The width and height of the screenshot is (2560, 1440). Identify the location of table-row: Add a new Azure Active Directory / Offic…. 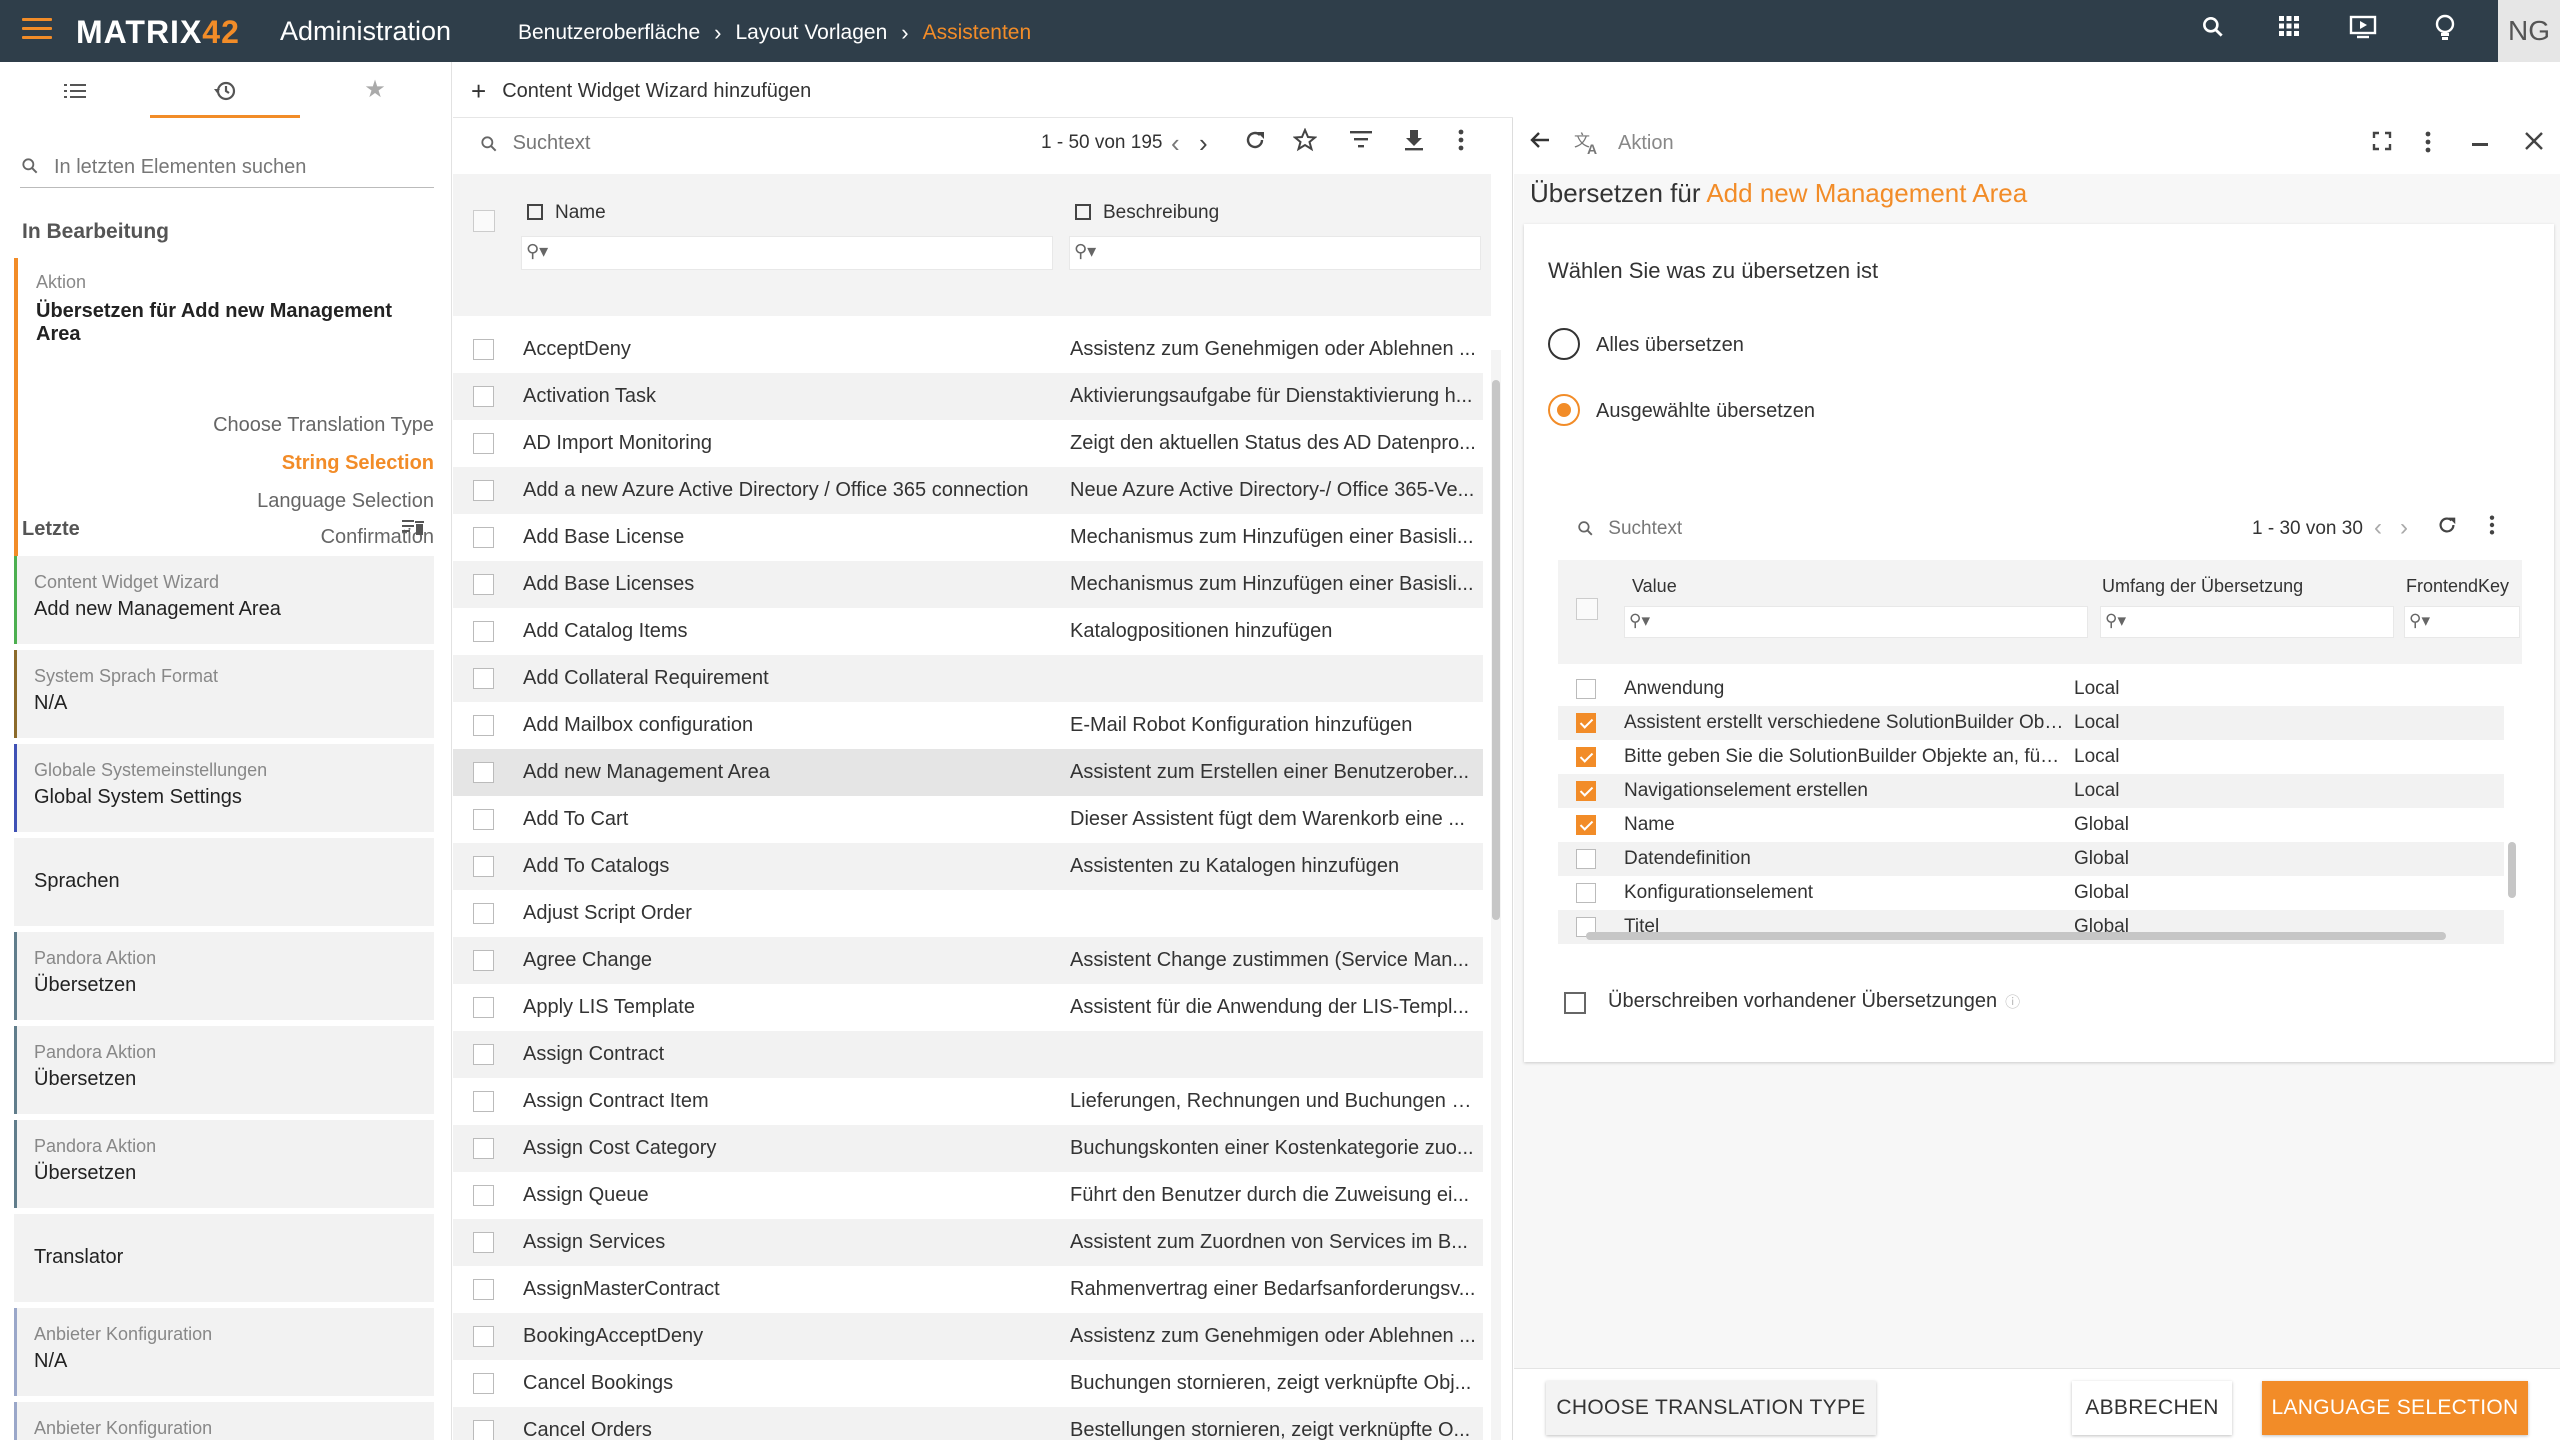
(968, 490).